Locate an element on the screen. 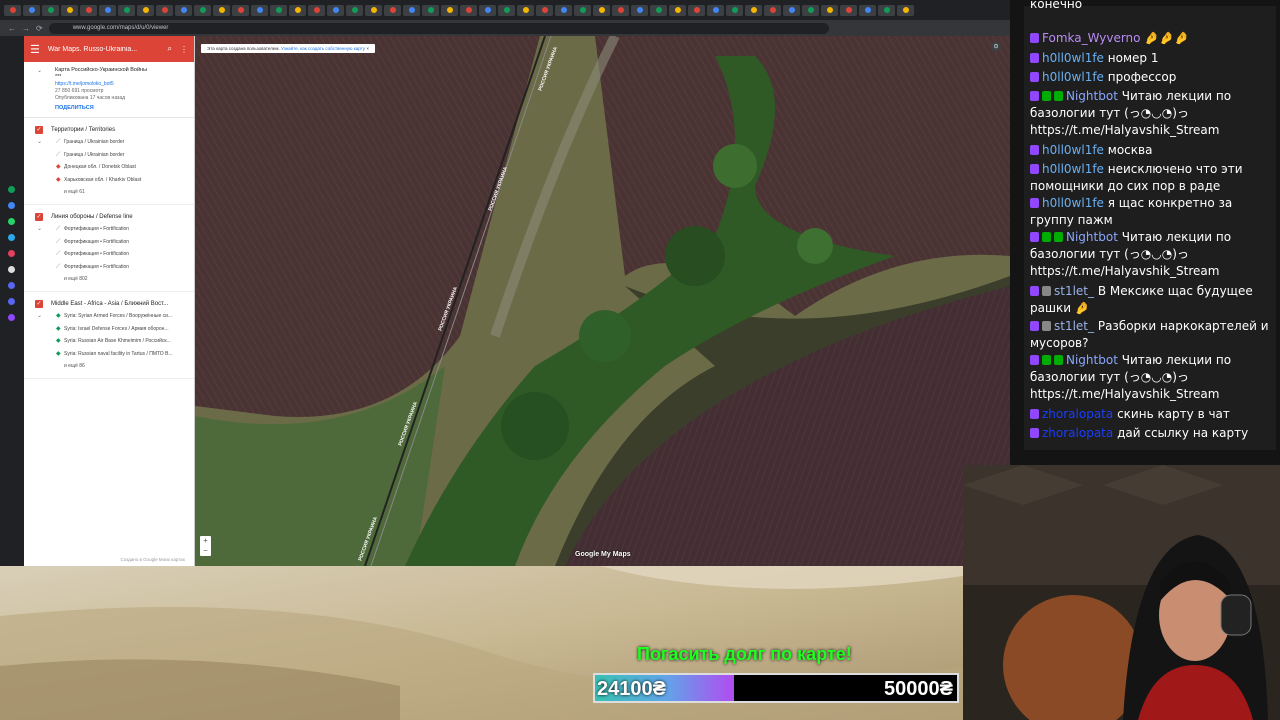  back-icon: ← is located at coordinates (12, 28).